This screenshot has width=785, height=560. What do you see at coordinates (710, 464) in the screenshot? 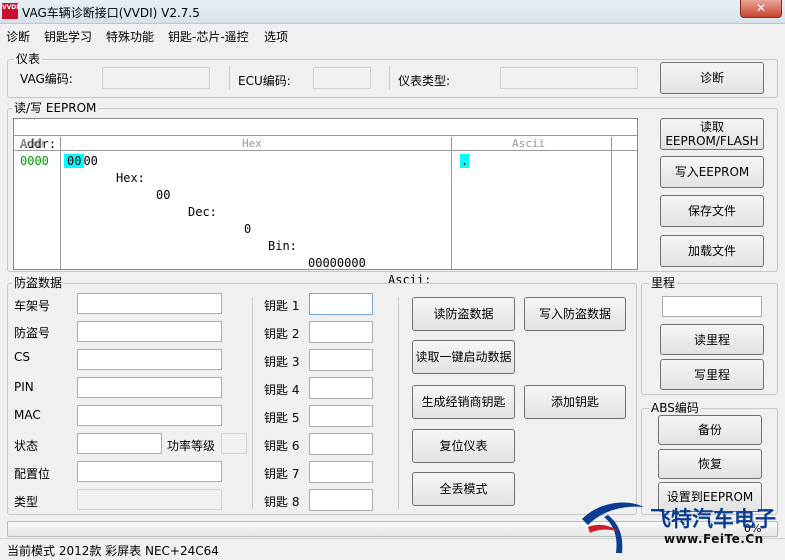
I see `abs-restore-button: 恢复` at bounding box center [710, 464].